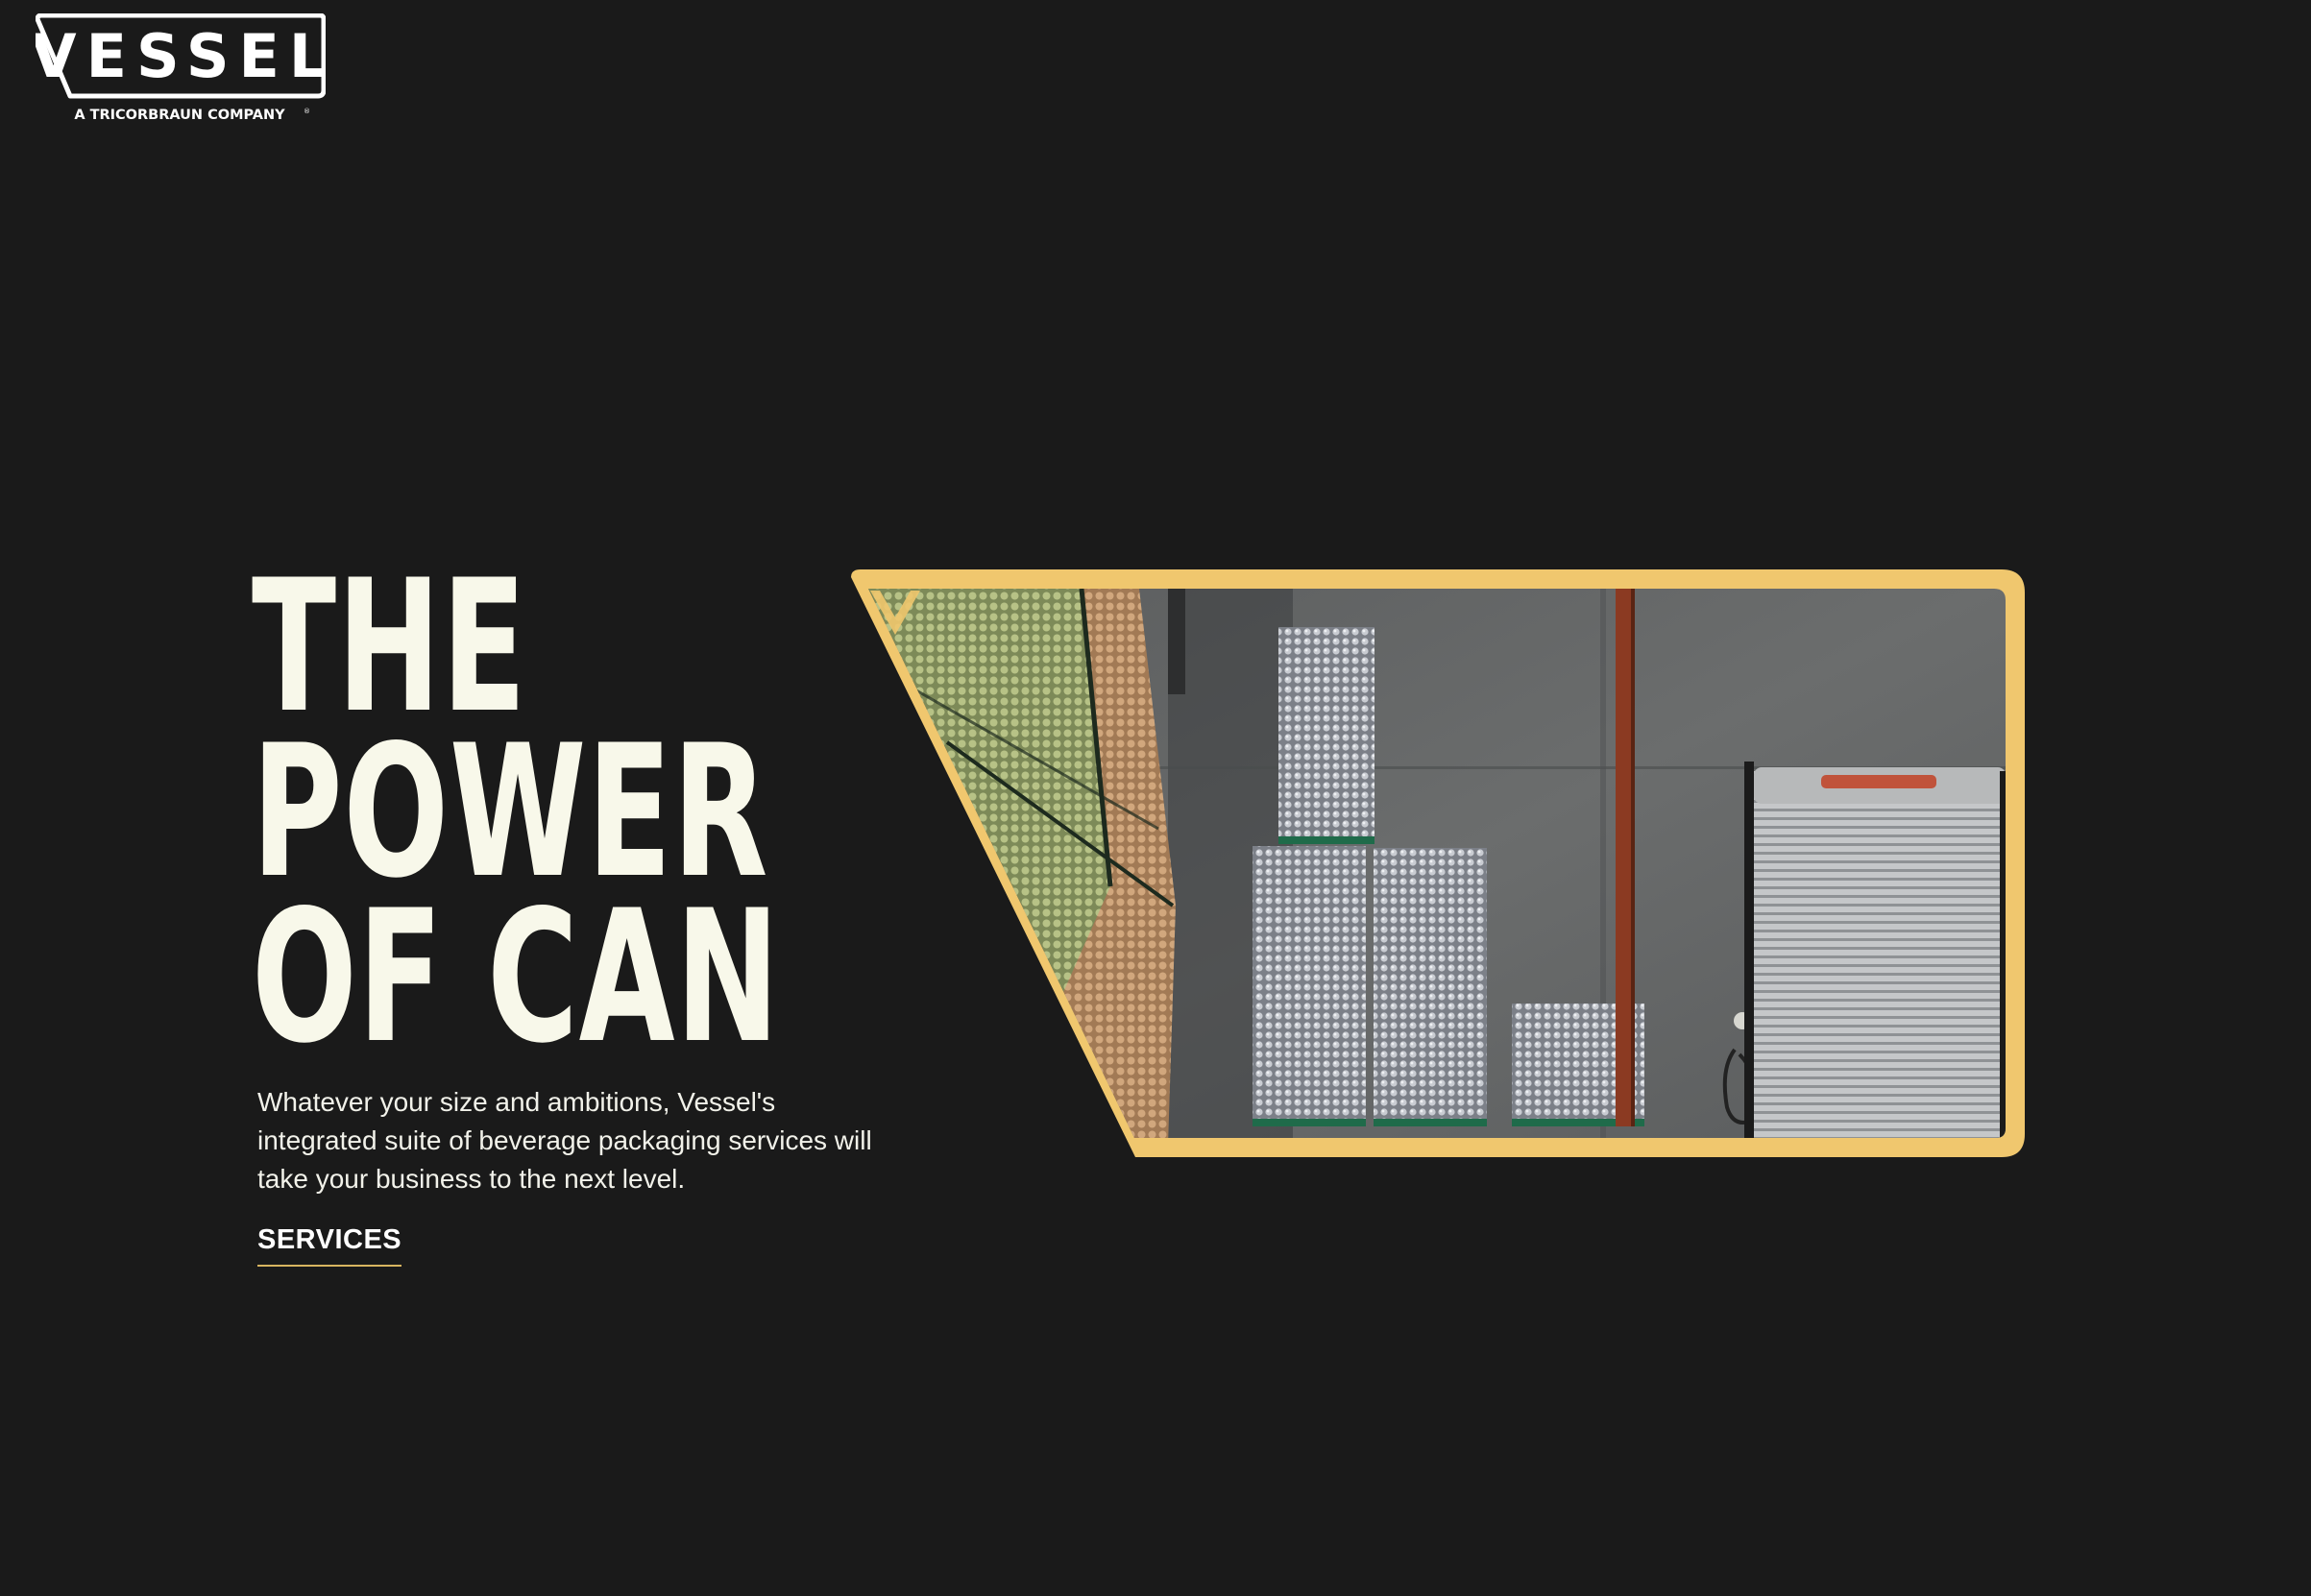 Image resolution: width=2311 pixels, height=1596 pixels. I want to click on hero-title-line-3: OF CAN, so click(516, 977).